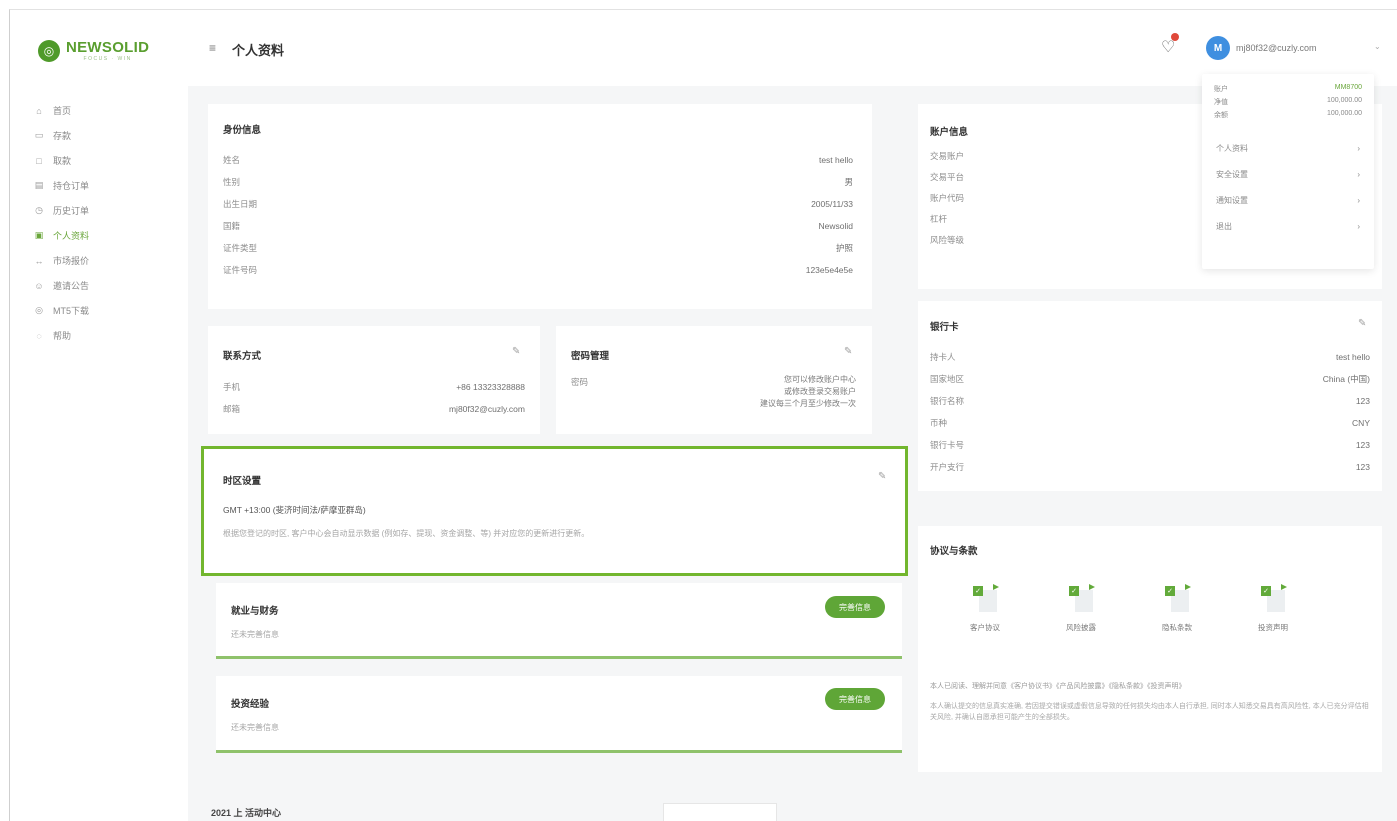  What do you see at coordinates (49, 51) in the screenshot?
I see `newsolid-logo-icon: ◎` at bounding box center [49, 51].